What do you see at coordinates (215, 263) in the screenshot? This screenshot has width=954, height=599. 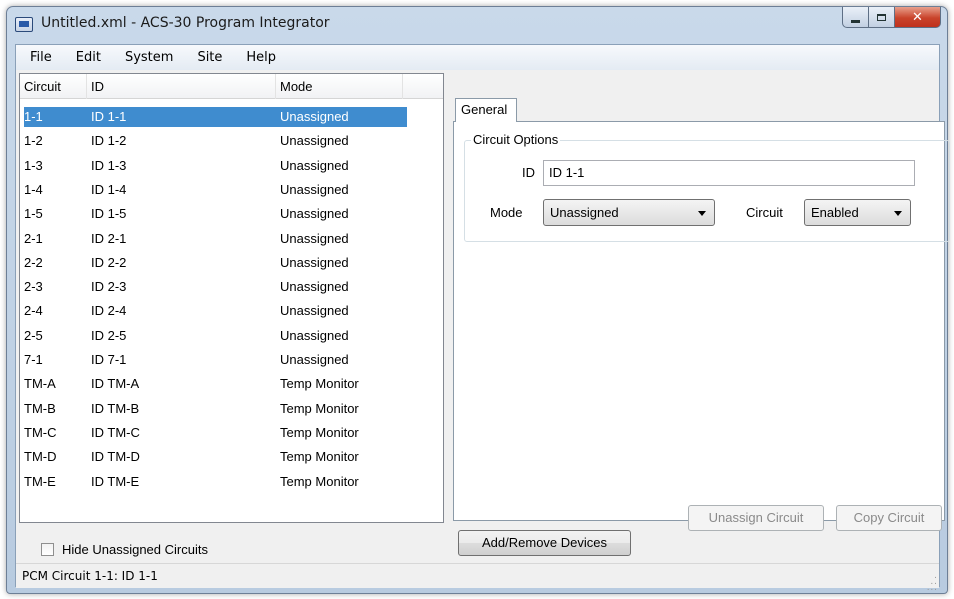 I see `table-row: 2-2 ID 2-2 Unassigned` at bounding box center [215, 263].